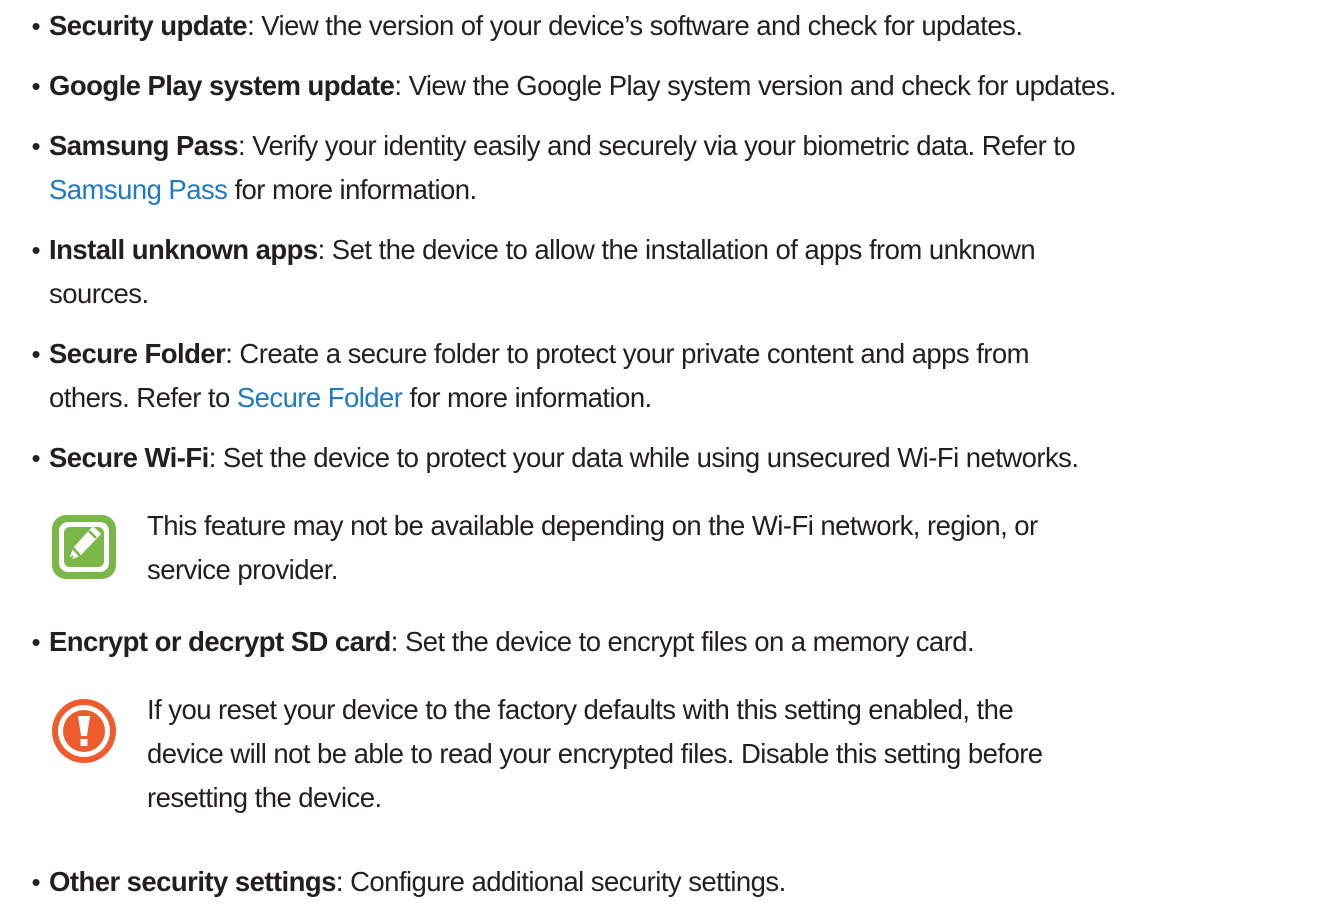 Image resolution: width=1344 pixels, height=908 pixels. I want to click on item-title: Security update, so click(148, 25).